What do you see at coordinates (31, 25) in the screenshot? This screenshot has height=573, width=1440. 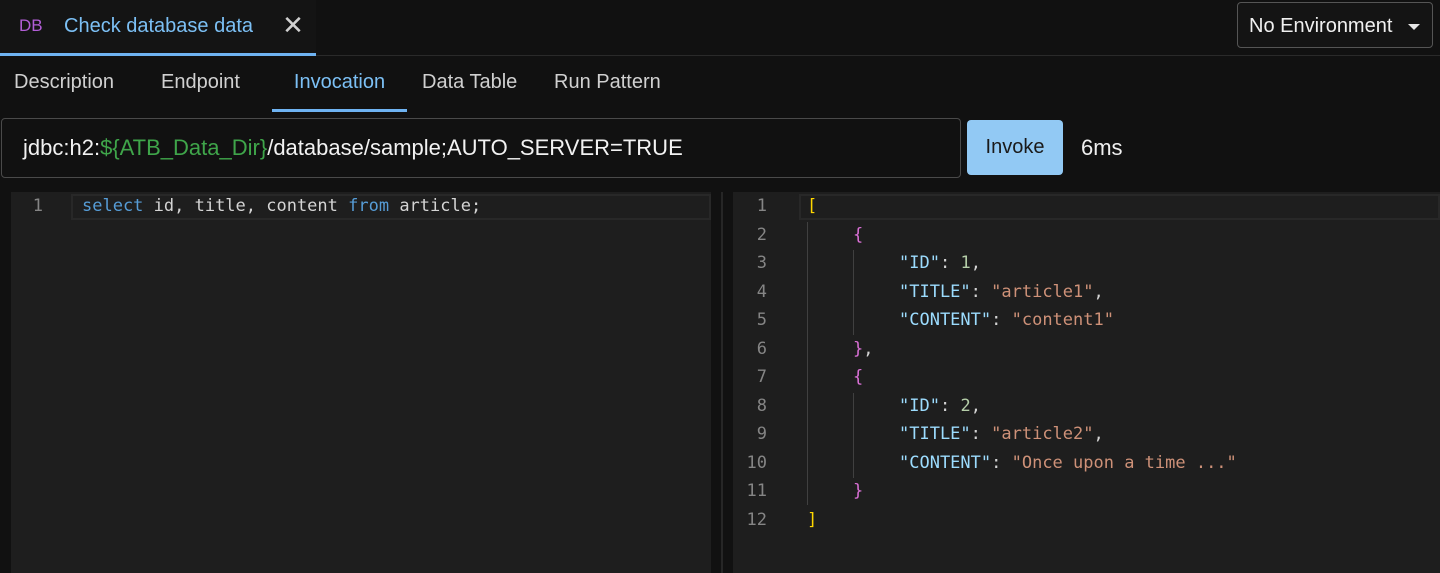 I see `db-type-badge: DB` at bounding box center [31, 25].